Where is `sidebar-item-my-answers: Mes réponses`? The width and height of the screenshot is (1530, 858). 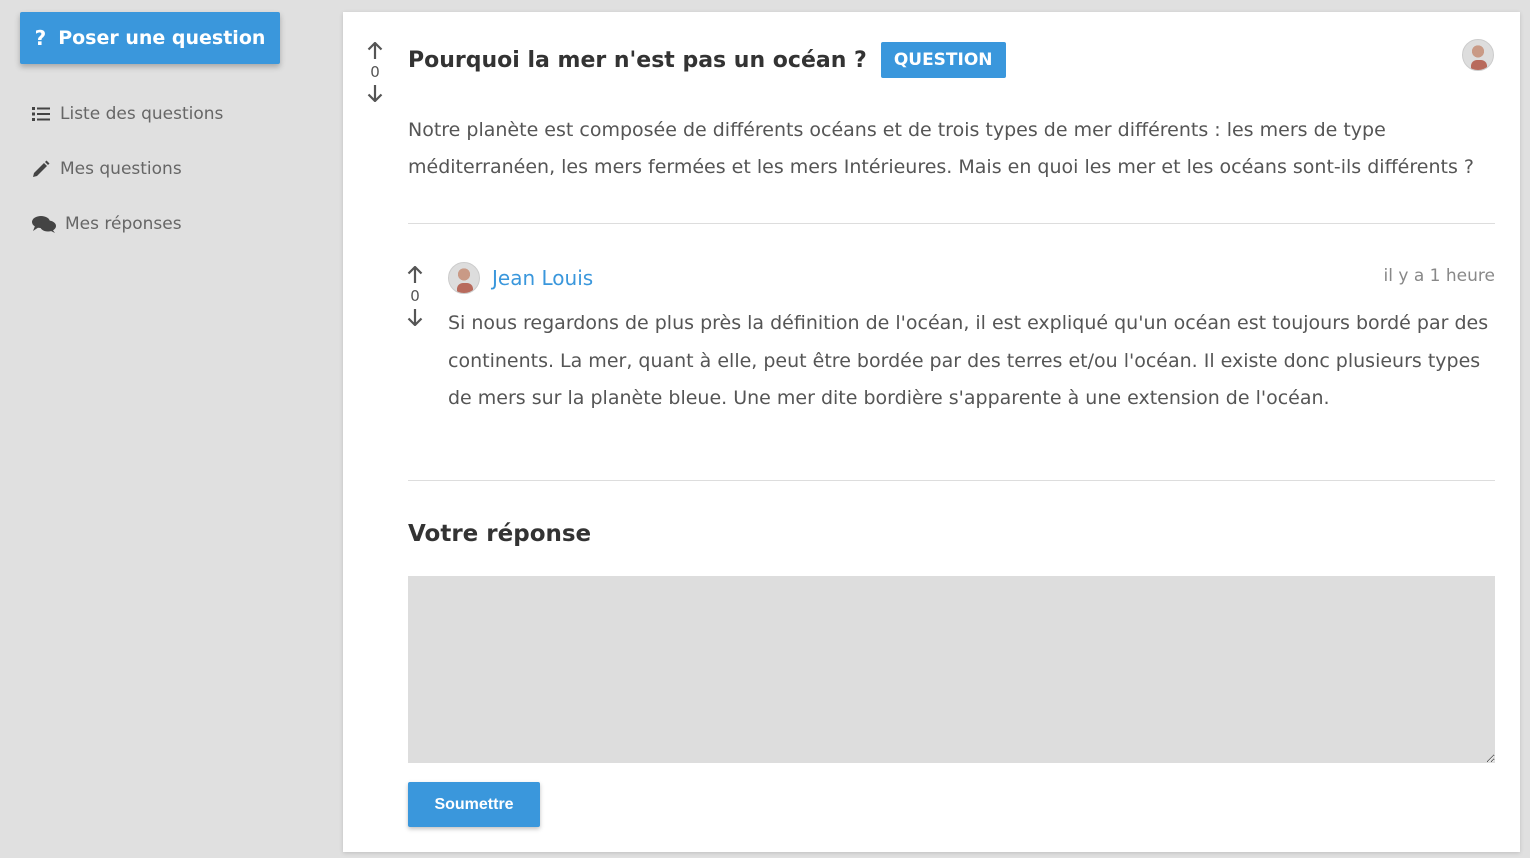 sidebar-item-my-answers: Mes réponses is located at coordinates (127, 223).